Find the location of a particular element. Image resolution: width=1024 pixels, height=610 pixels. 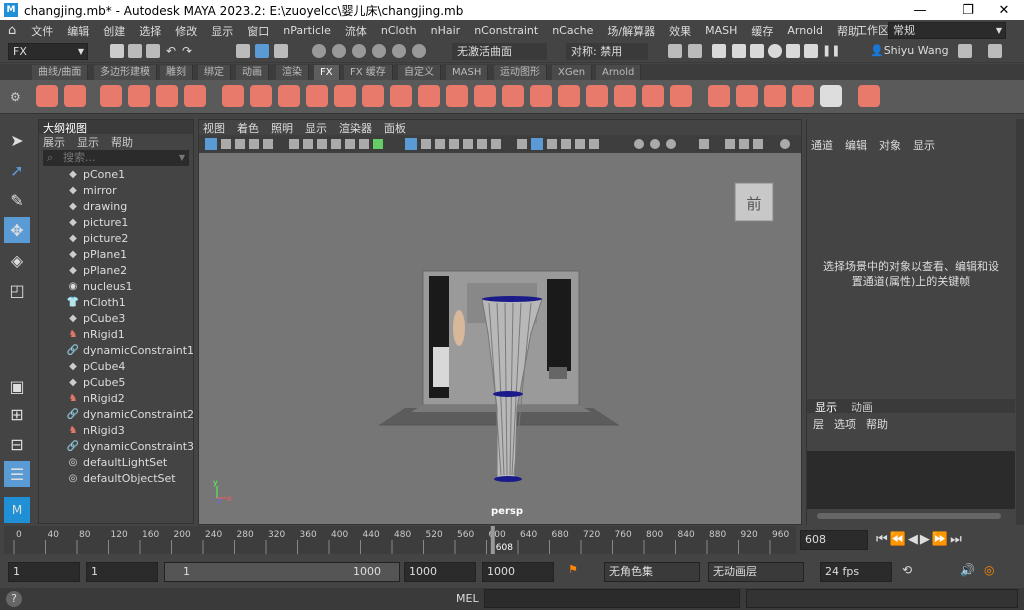

field-10-icon is located at coordinates (653, 96).